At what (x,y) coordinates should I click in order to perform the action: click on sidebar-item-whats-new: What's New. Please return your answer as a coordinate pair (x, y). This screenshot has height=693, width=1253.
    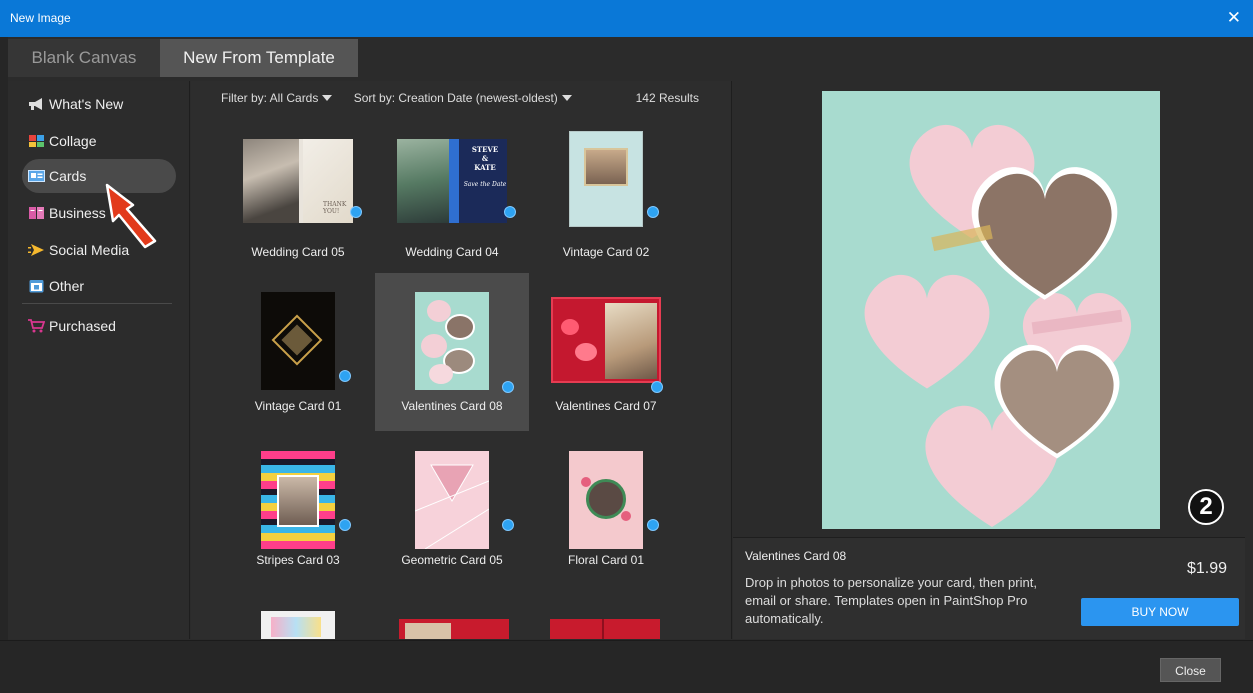
    Looking at the image, I should click on (99, 104).